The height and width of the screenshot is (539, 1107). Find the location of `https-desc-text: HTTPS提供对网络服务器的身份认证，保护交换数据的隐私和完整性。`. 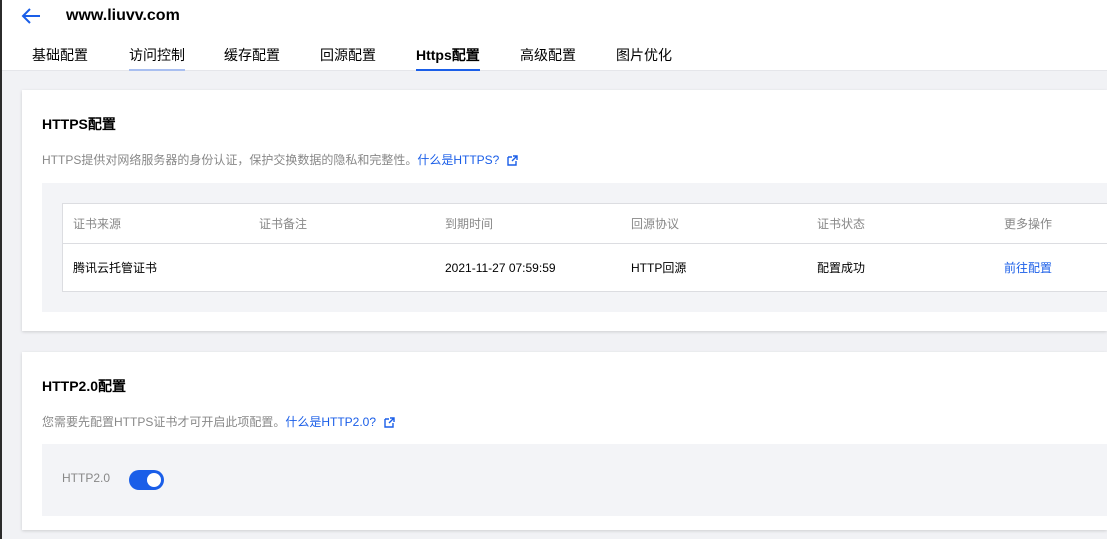

https-desc-text: HTTPS提供对网络服务器的身份认证，保护交换数据的隐私和完整性。 is located at coordinates (230, 160).